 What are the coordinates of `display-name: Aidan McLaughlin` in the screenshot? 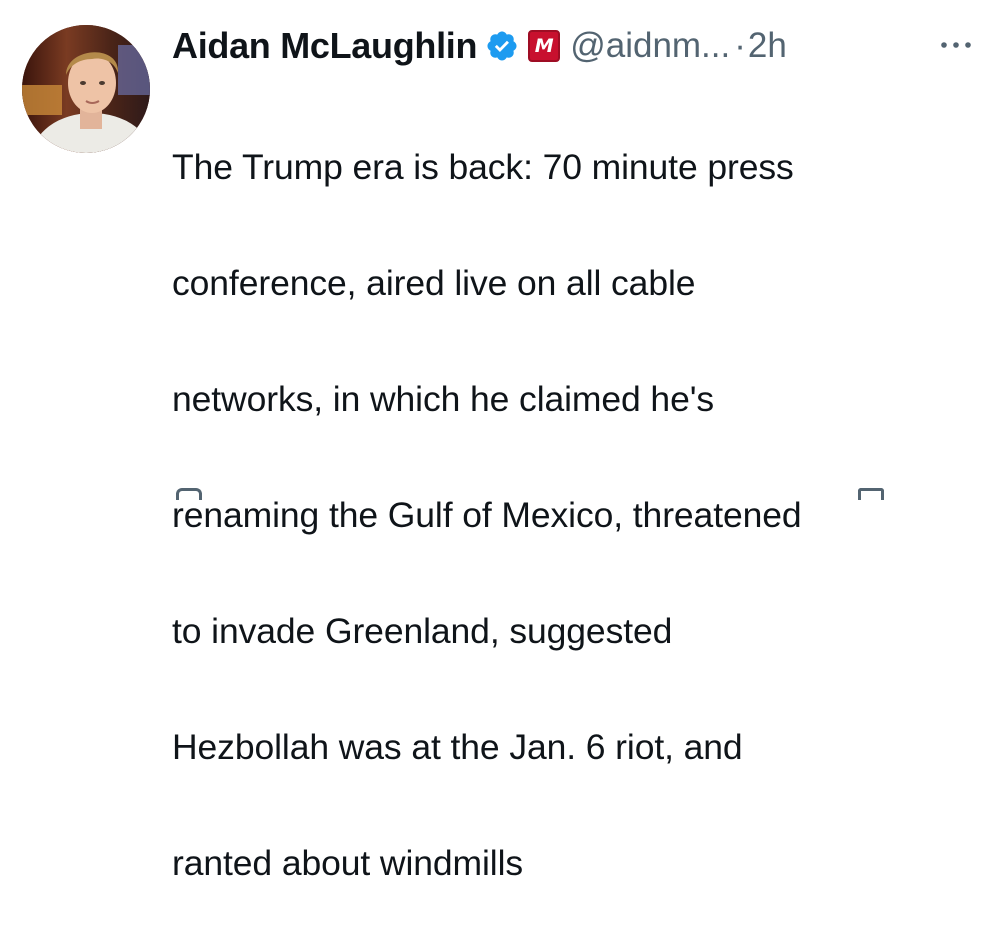 It's located at (325, 46).